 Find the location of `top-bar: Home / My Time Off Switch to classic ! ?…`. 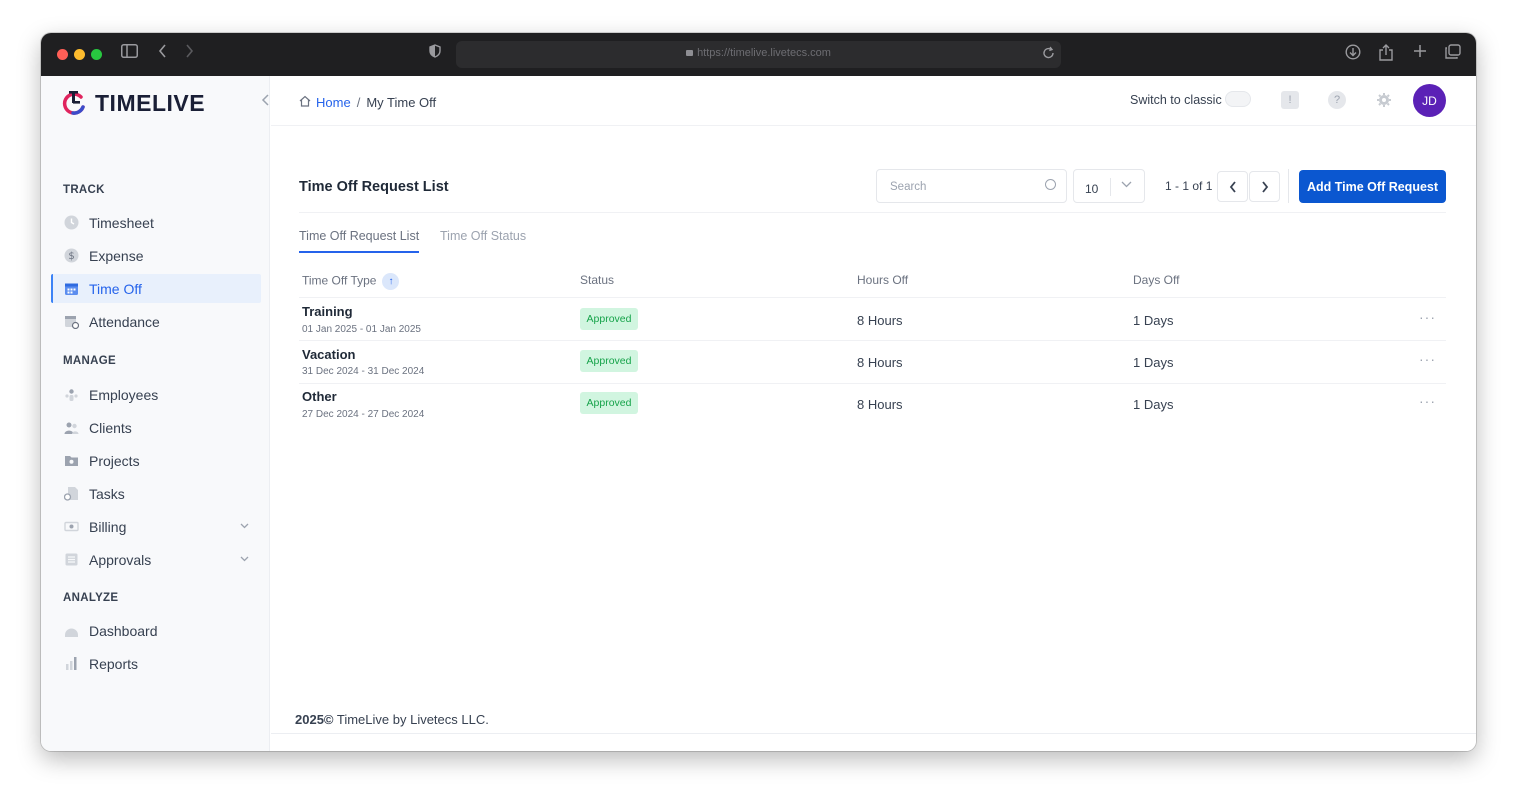

top-bar: Home / My Time Off Switch to classic ! ?… is located at coordinates (873, 101).